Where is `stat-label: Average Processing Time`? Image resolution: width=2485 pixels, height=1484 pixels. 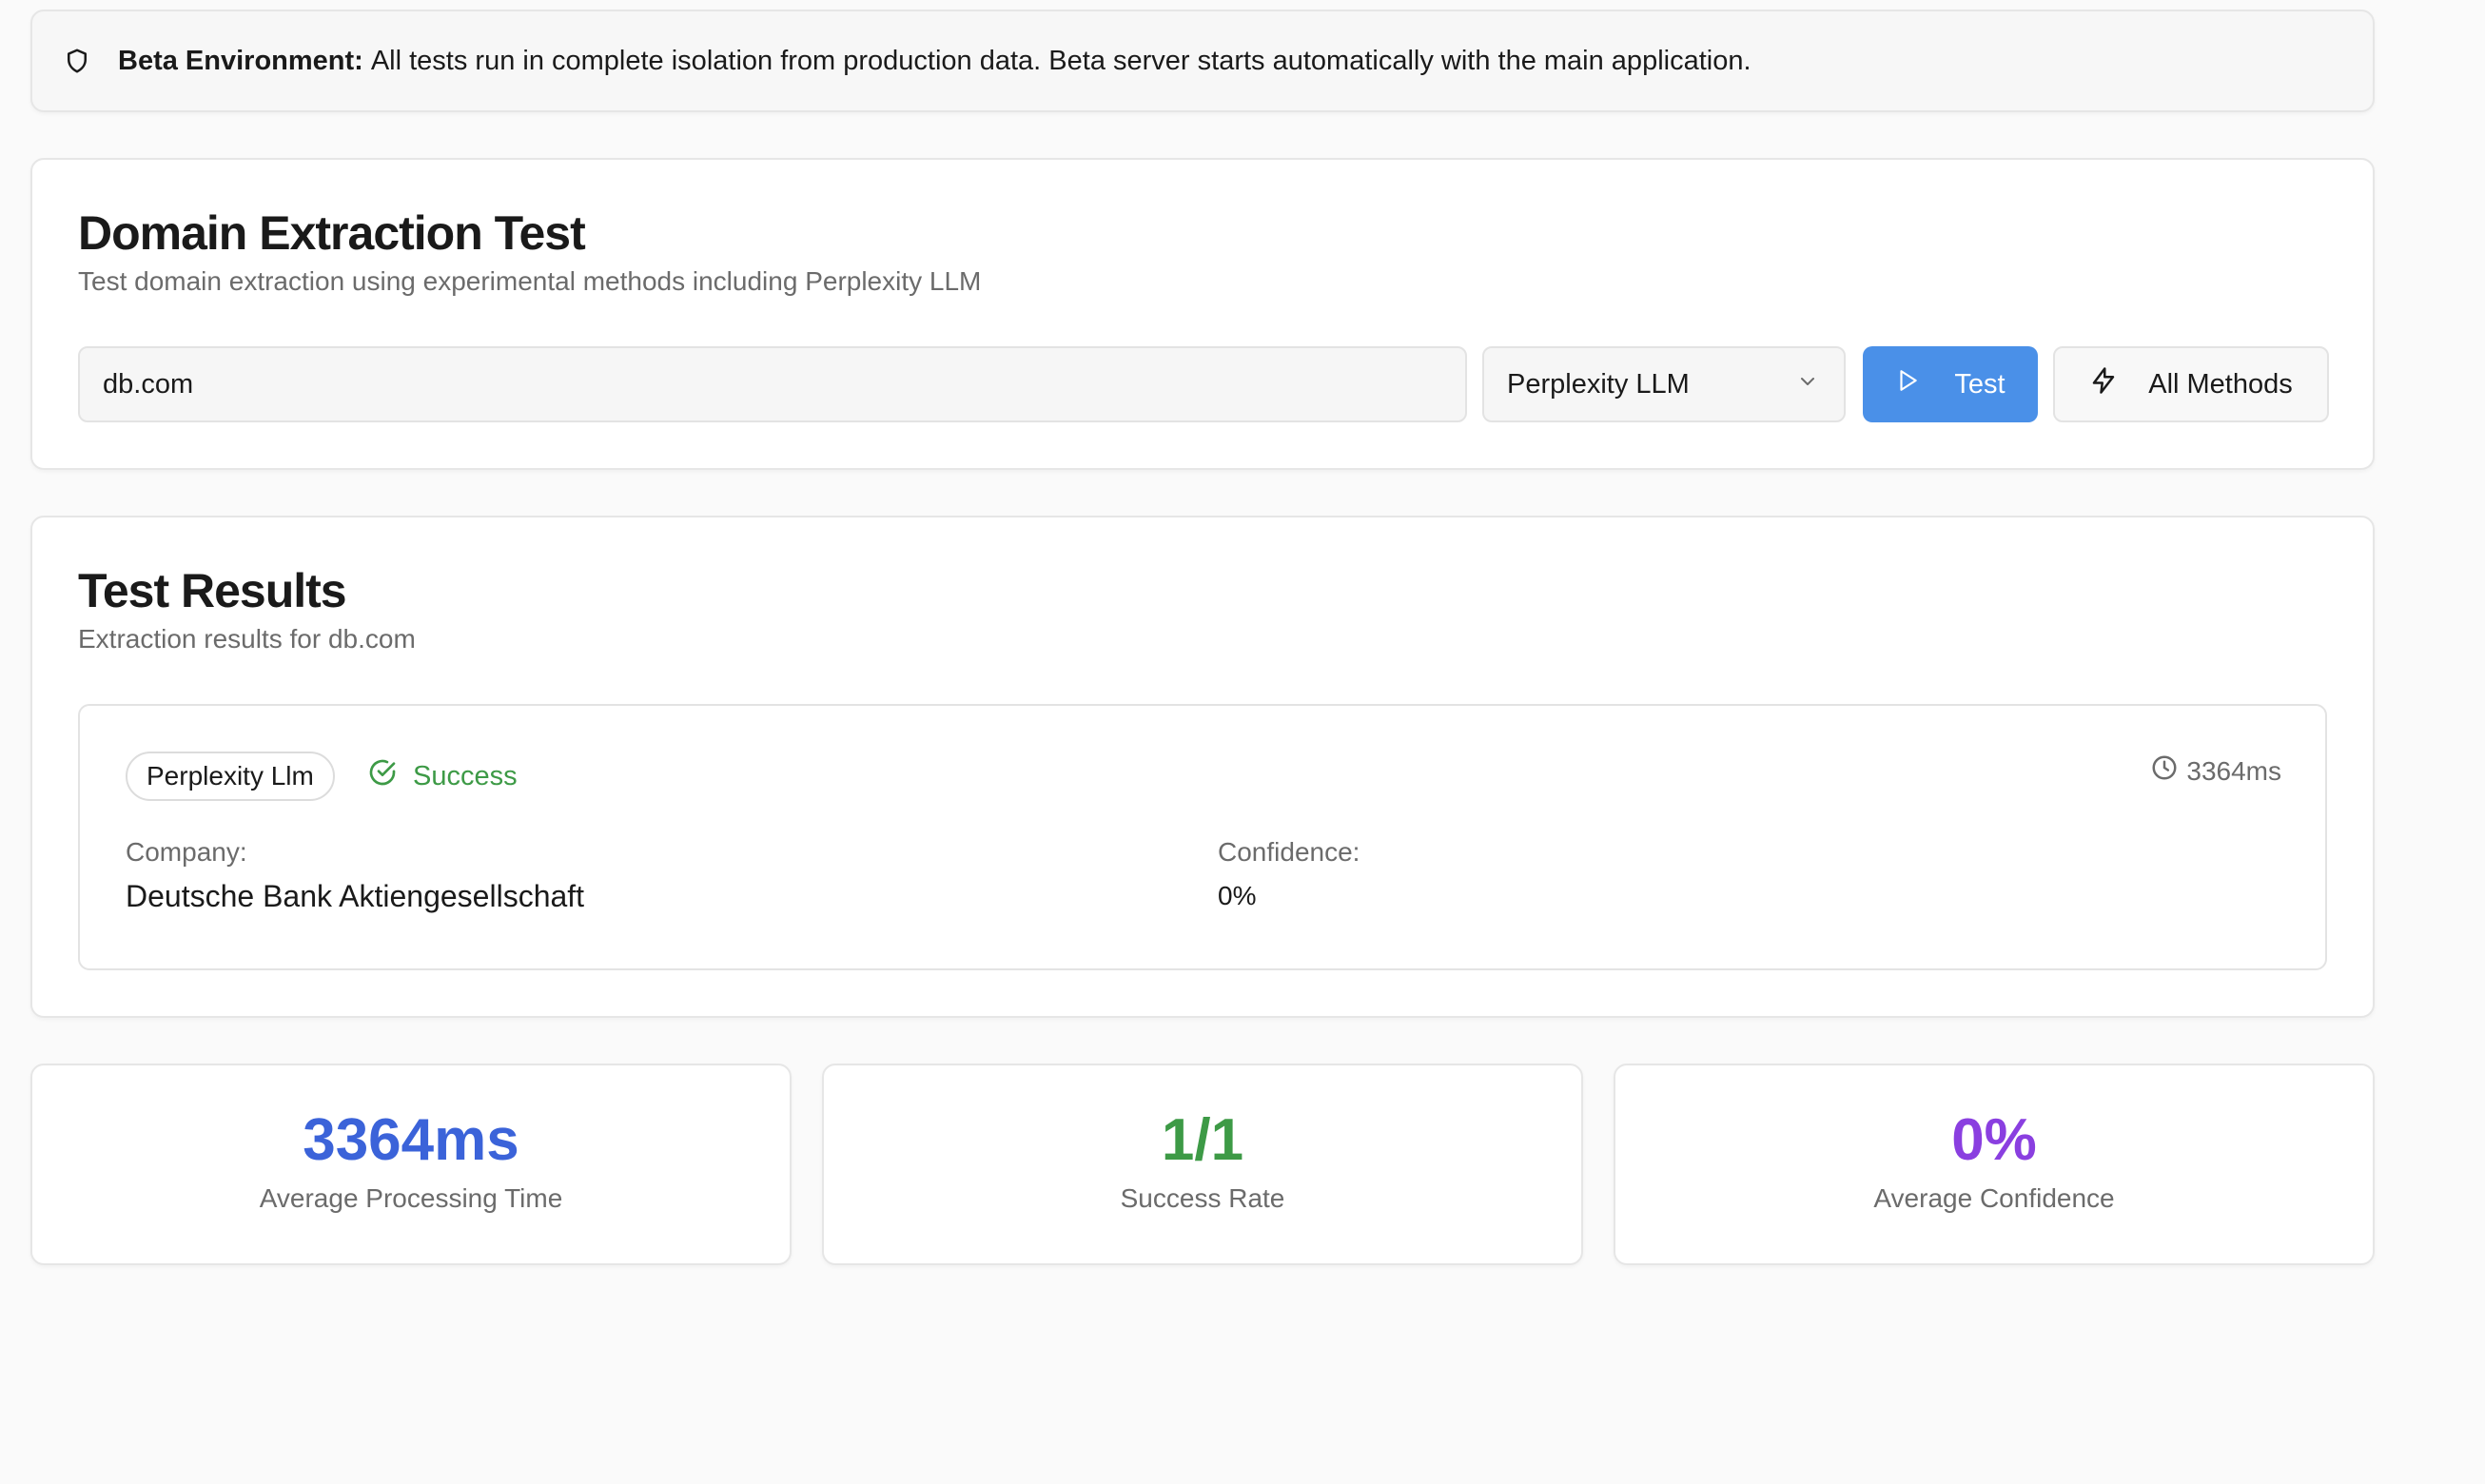 stat-label: Average Processing Time is located at coordinates (411, 1198).